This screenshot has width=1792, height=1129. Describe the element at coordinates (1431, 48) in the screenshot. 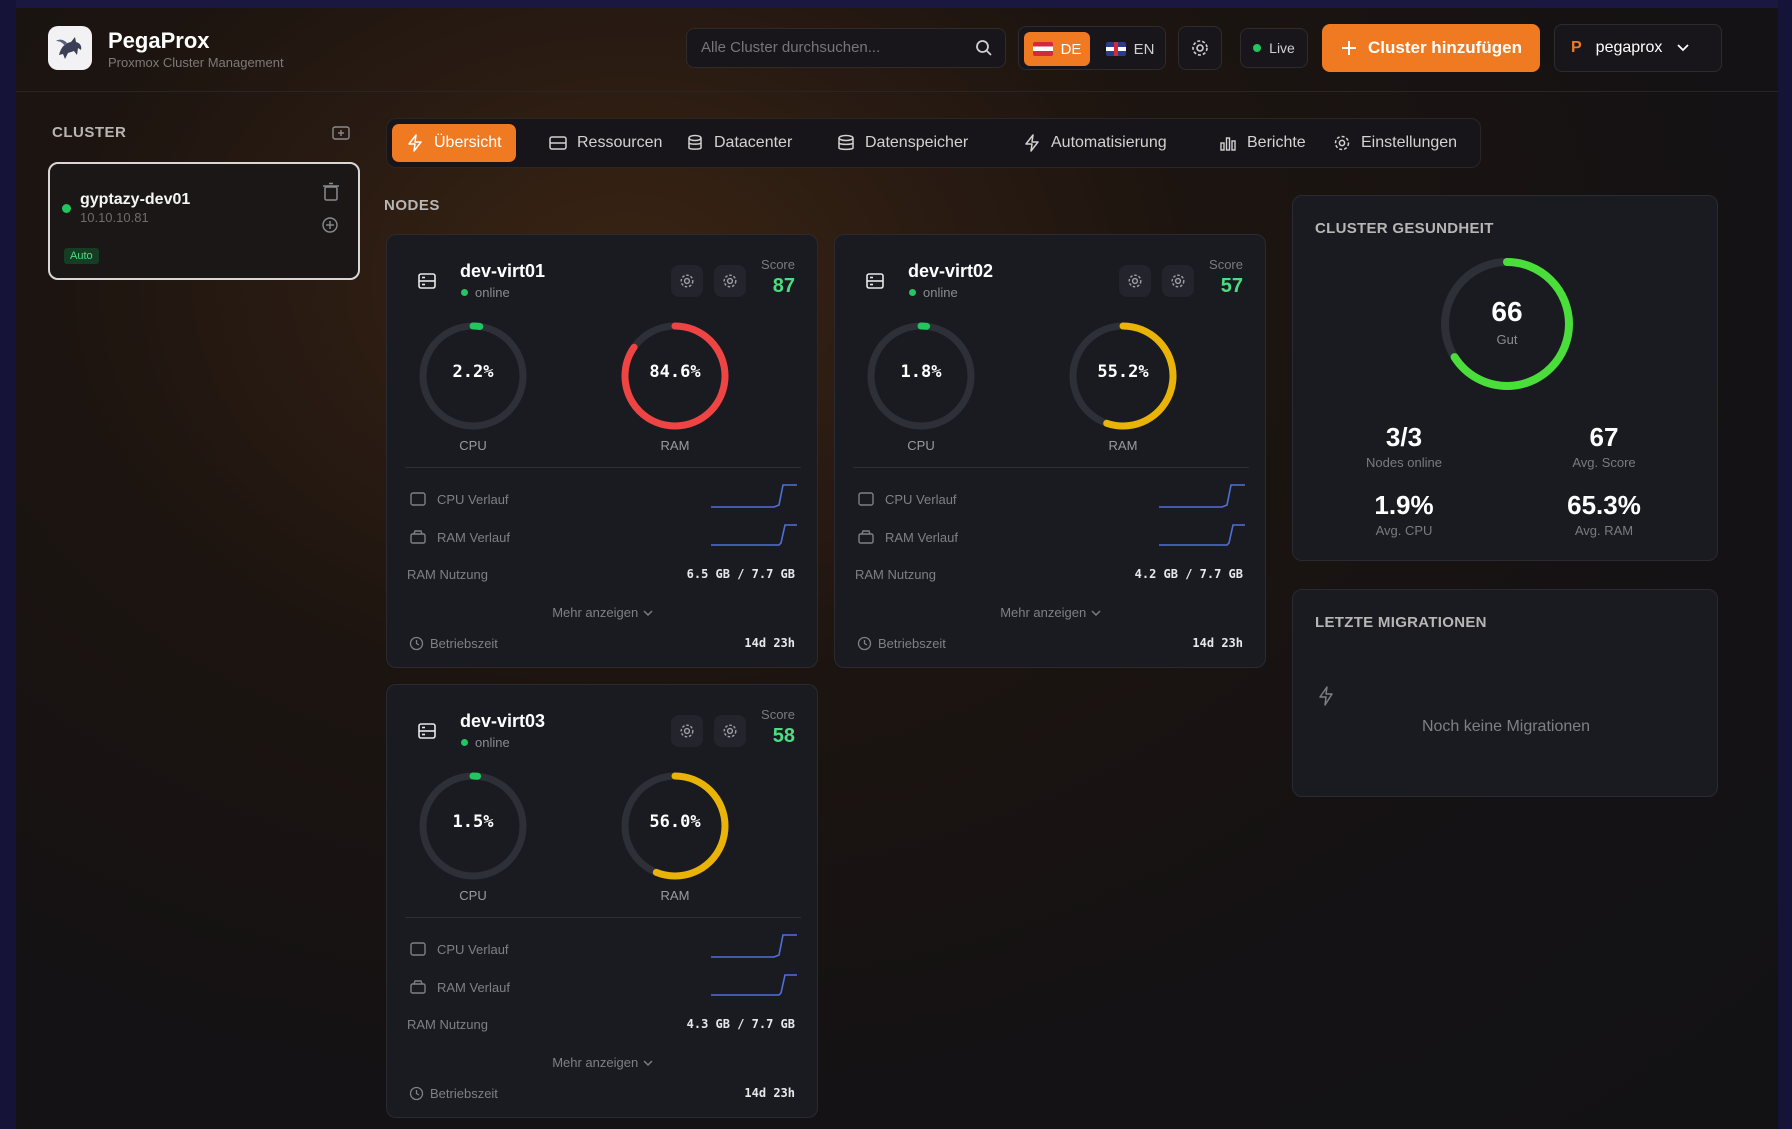

I see `add-cluster-button: Cluster hinzufügen` at that location.